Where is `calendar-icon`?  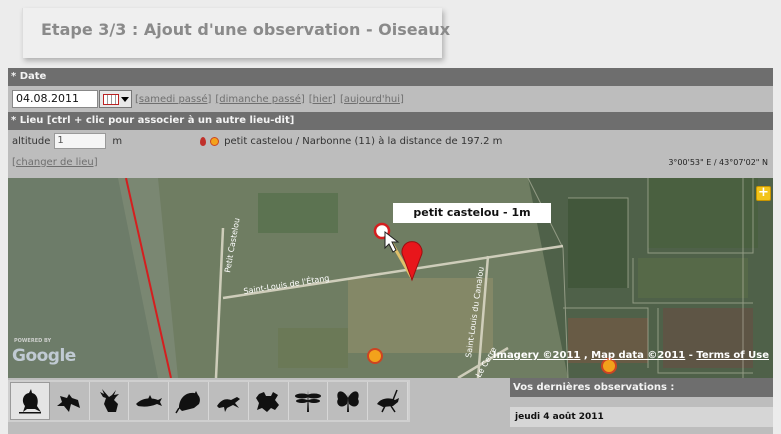
calendar-icon is located at coordinates (110, 99).